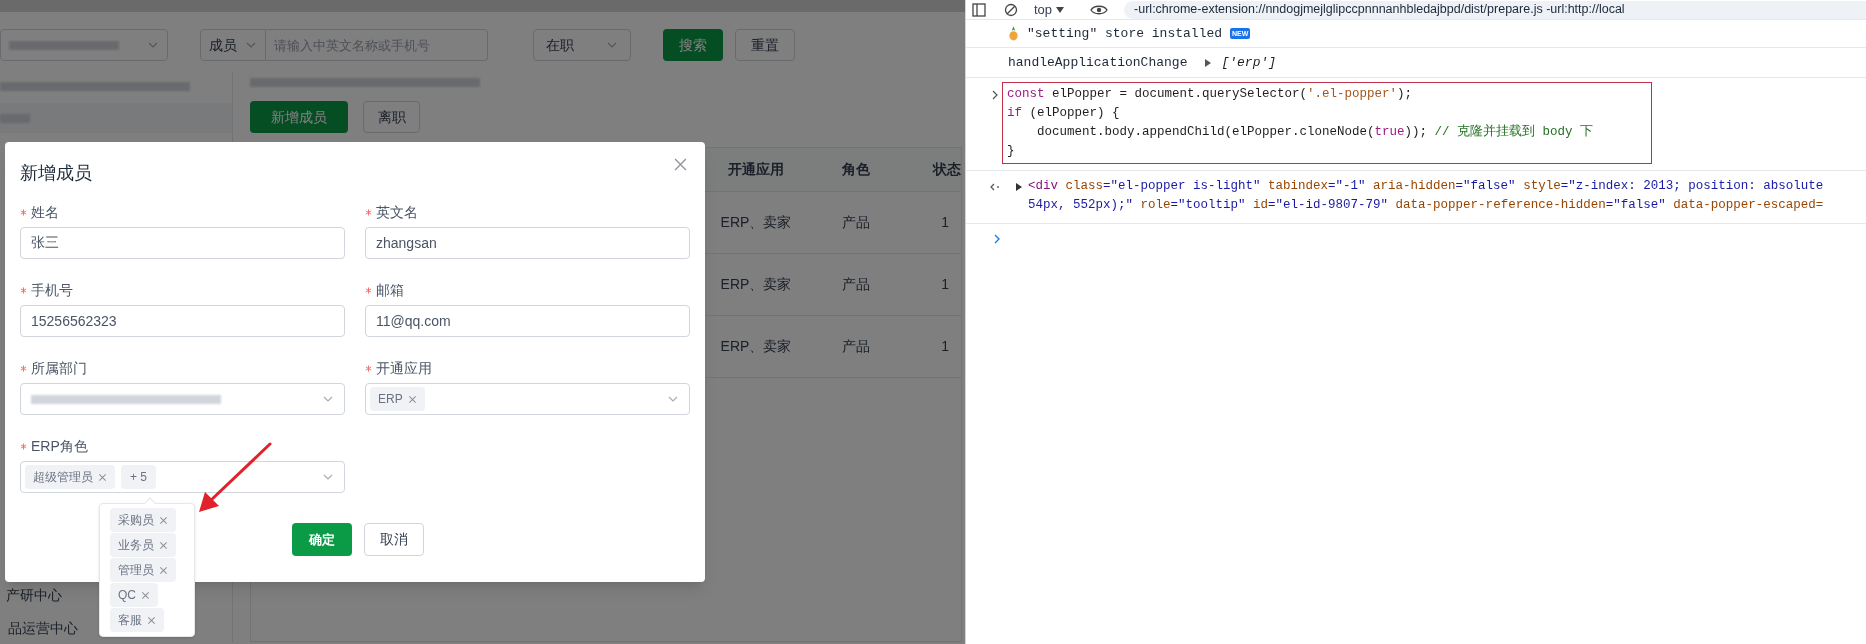 This screenshot has width=1866, height=644. I want to click on sidebar-icon, so click(979, 9).